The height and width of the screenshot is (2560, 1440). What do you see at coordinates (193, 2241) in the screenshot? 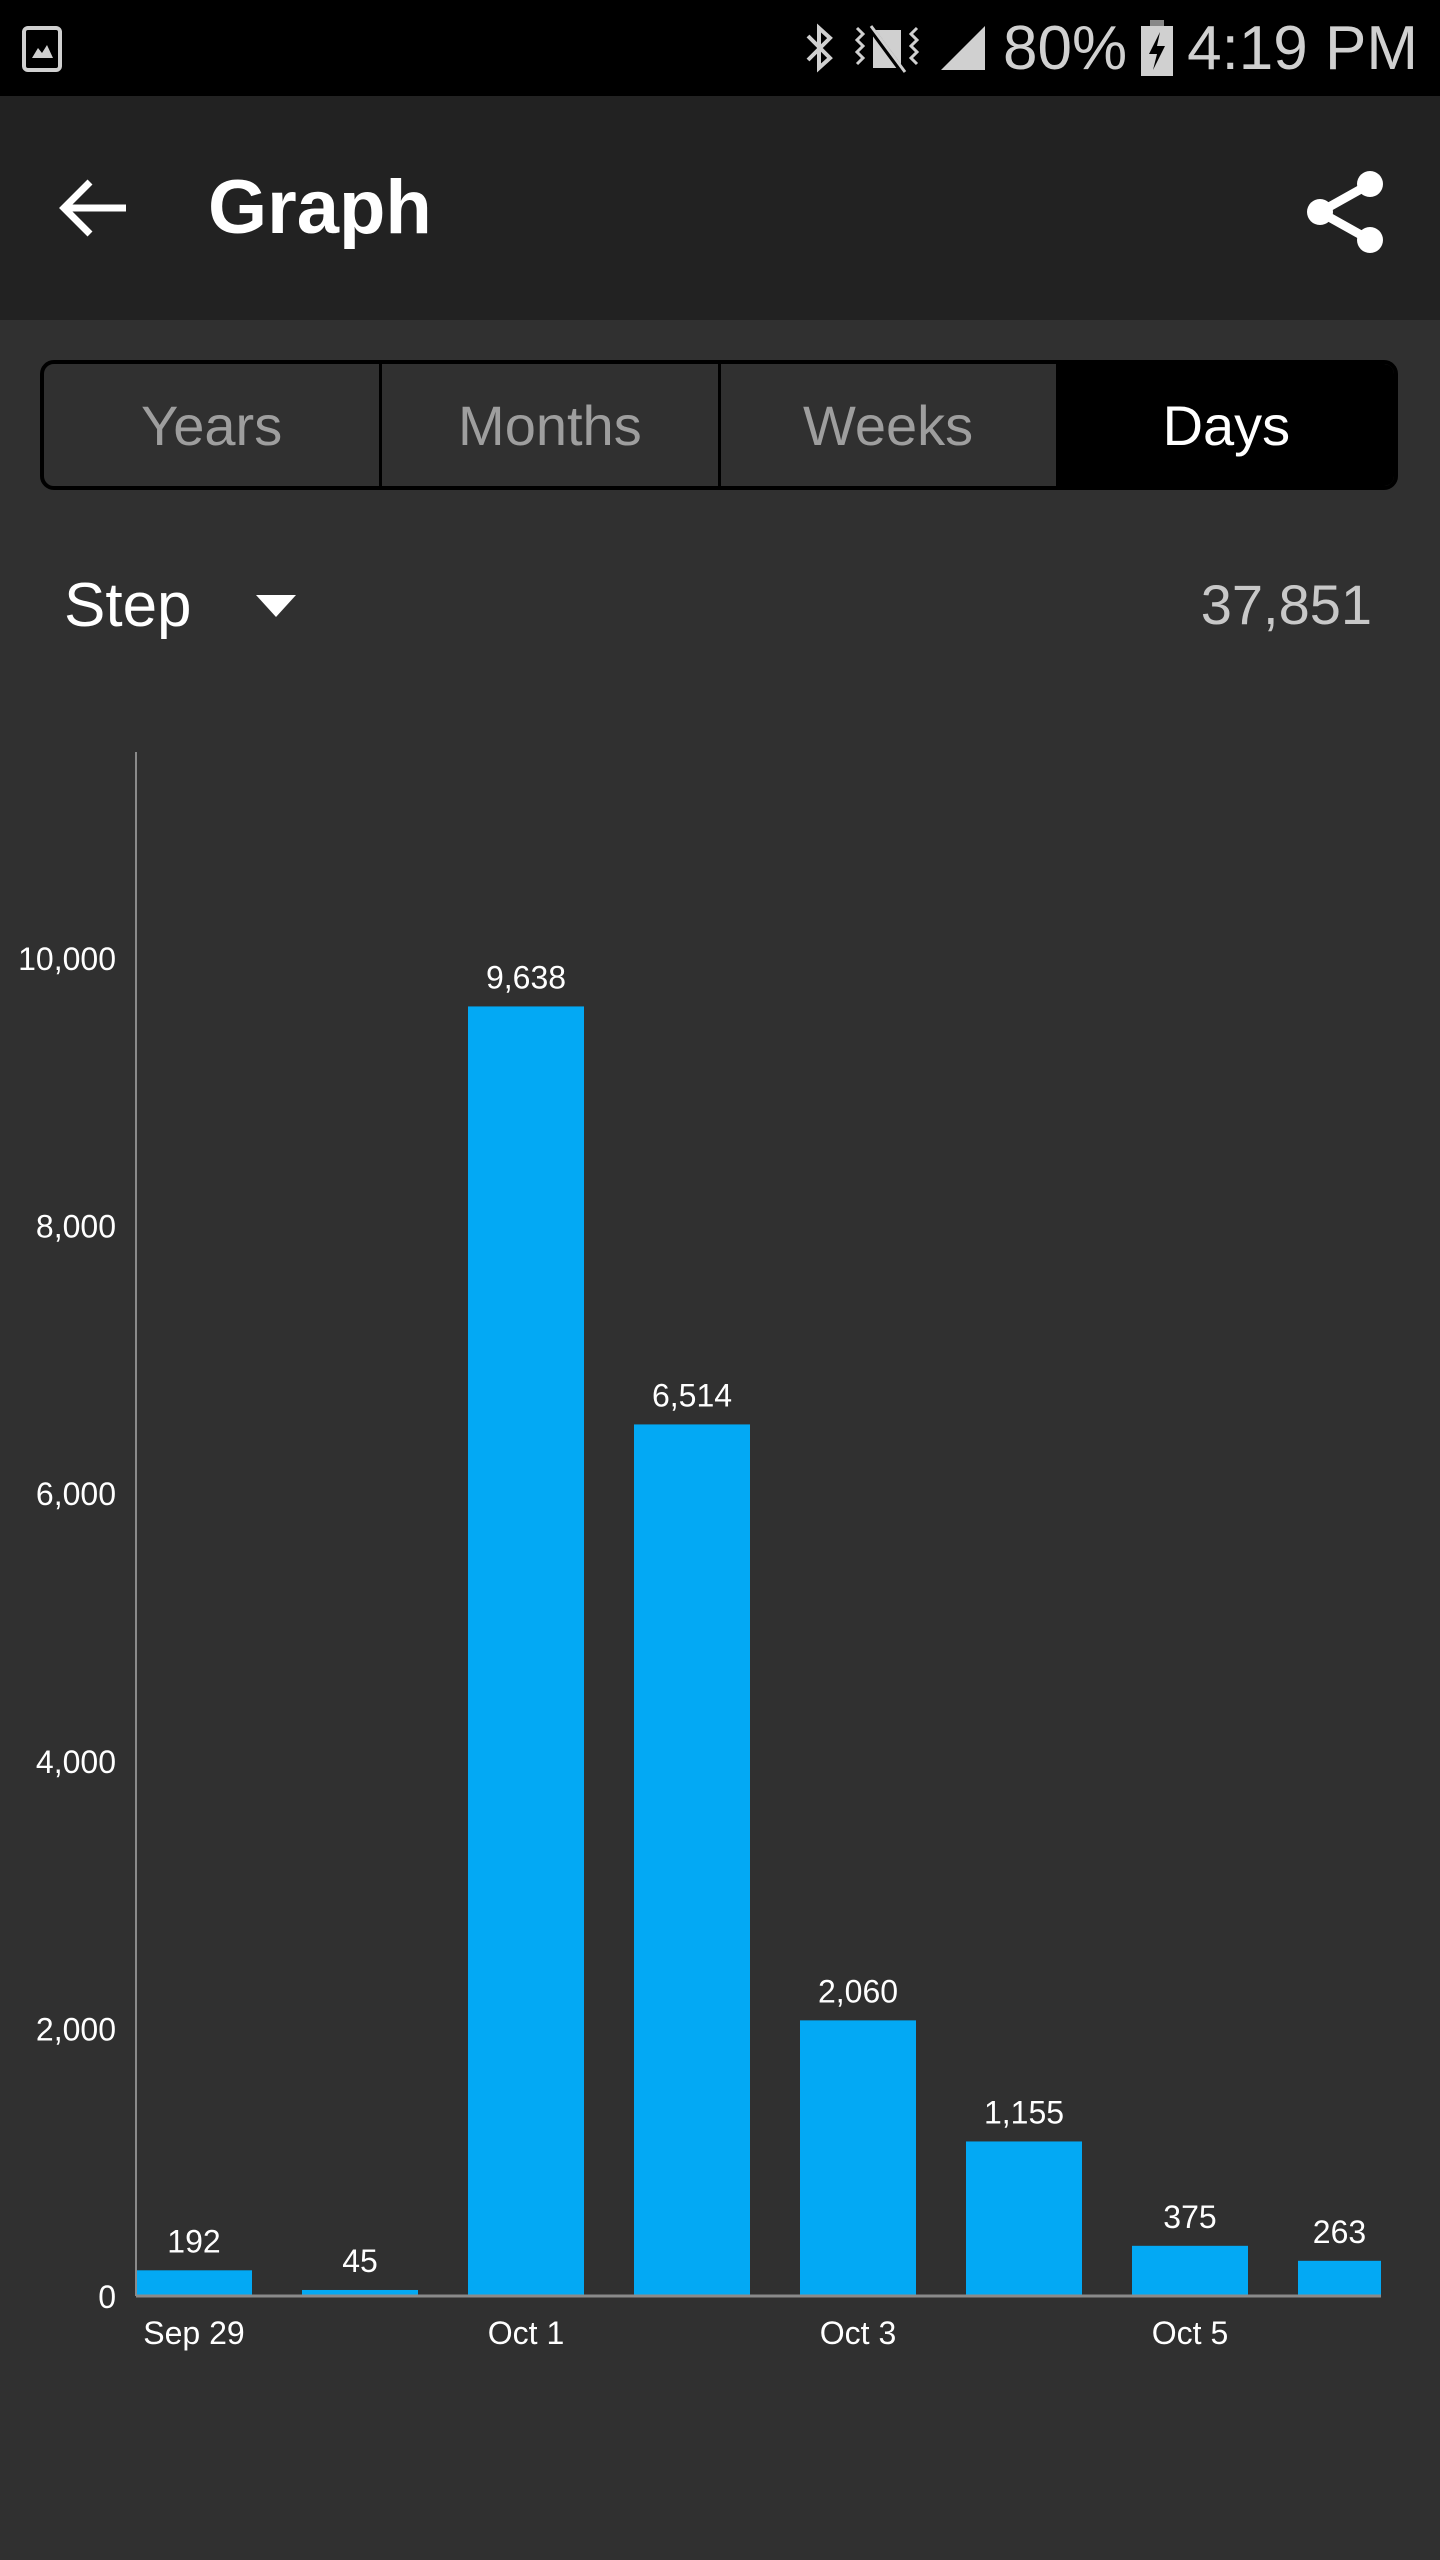
I see `bar-value-label: 192` at bounding box center [193, 2241].